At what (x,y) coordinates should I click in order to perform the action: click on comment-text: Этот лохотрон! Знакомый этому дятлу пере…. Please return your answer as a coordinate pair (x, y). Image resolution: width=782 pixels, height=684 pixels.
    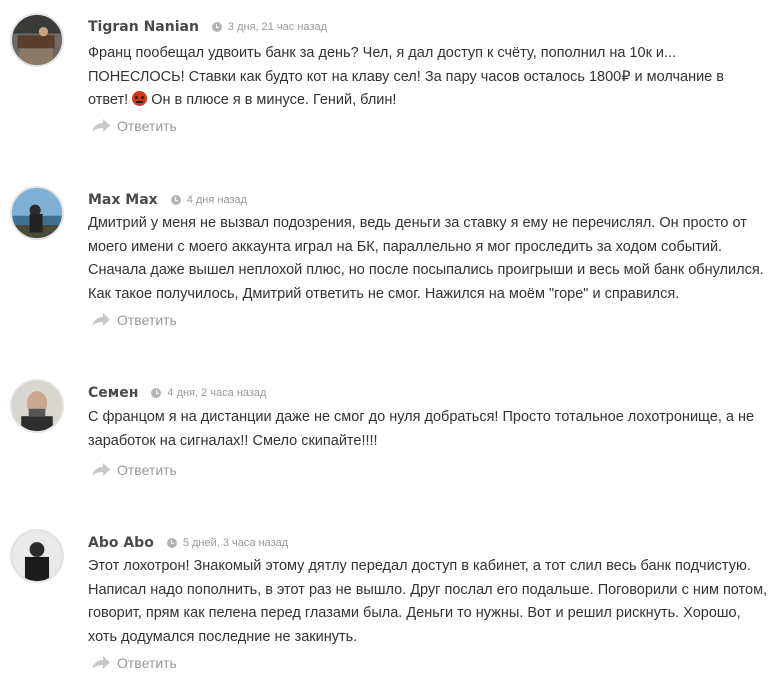
    Looking at the image, I should click on (428, 601).